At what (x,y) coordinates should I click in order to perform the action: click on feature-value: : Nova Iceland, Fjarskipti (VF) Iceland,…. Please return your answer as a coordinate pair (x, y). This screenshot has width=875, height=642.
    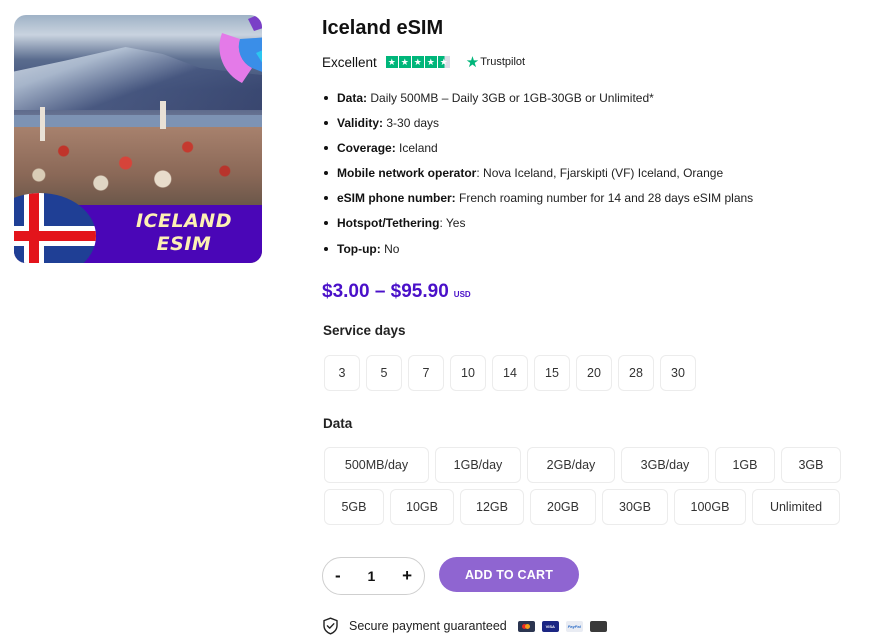
    Looking at the image, I should click on (600, 173).